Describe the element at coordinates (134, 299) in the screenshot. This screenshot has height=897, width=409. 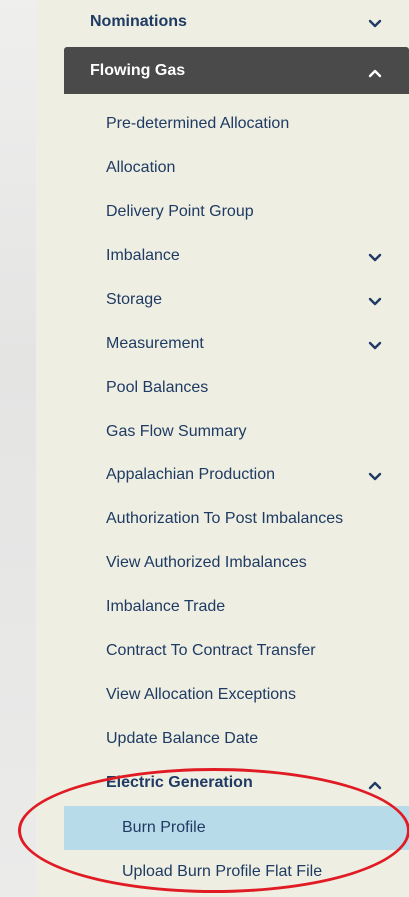
I see `menu-item-label: Storage` at that location.